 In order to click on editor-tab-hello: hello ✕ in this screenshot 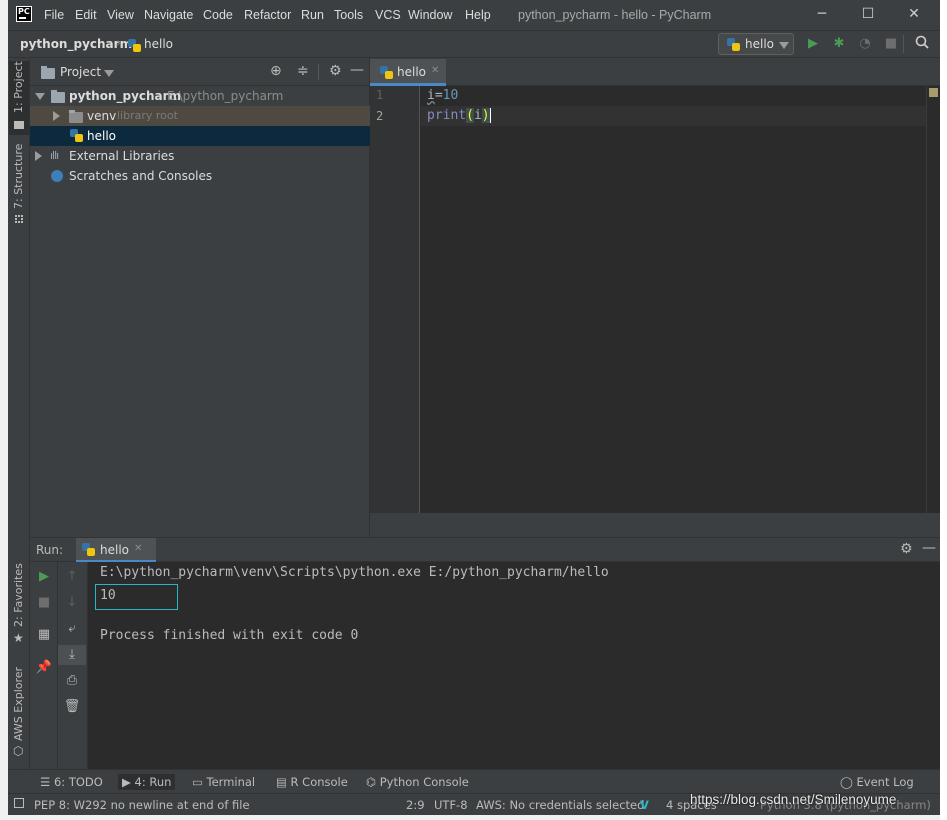, I will do `click(408, 72)`.